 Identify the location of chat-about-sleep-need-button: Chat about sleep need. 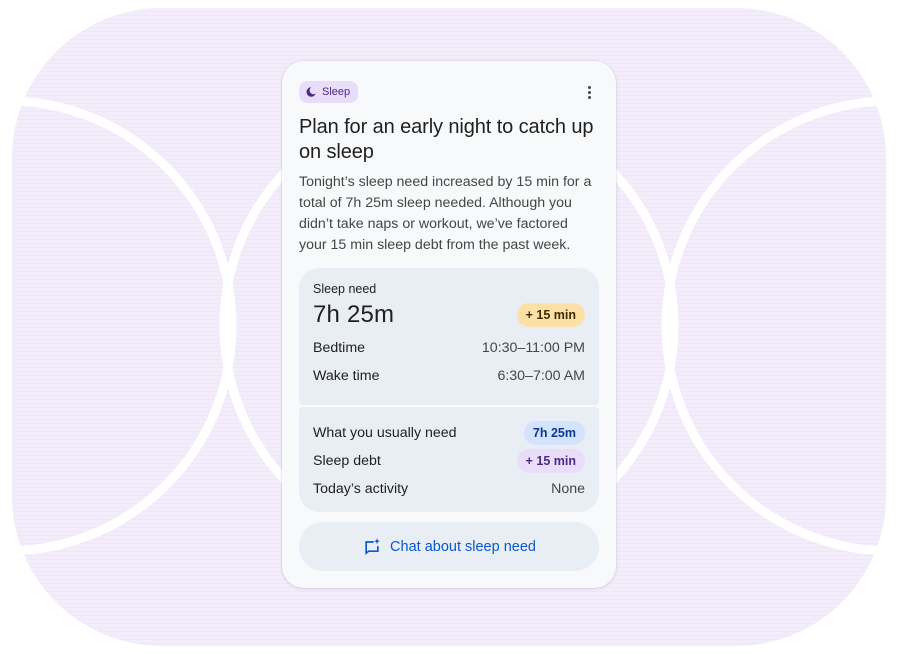
(449, 546).